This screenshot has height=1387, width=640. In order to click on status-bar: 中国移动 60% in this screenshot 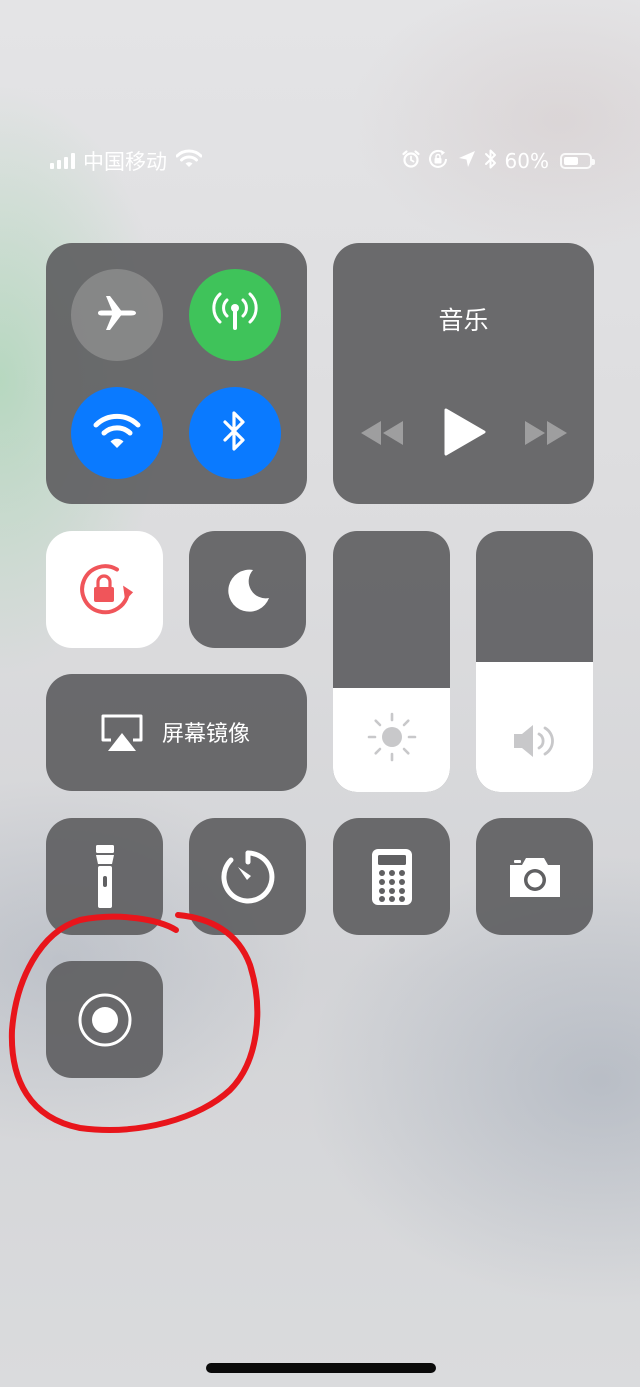, I will do `click(322, 161)`.